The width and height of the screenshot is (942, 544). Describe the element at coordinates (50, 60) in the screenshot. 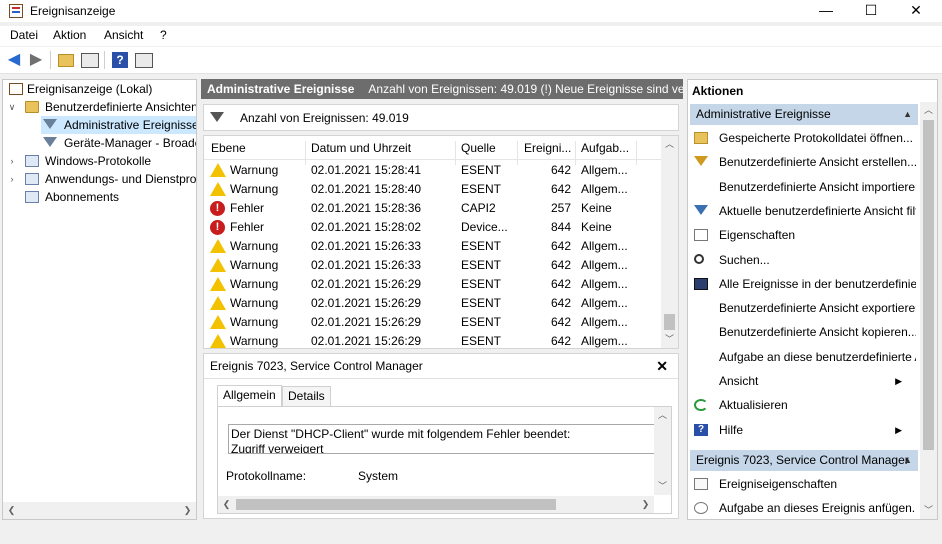

I see `toolbar-separator` at that location.